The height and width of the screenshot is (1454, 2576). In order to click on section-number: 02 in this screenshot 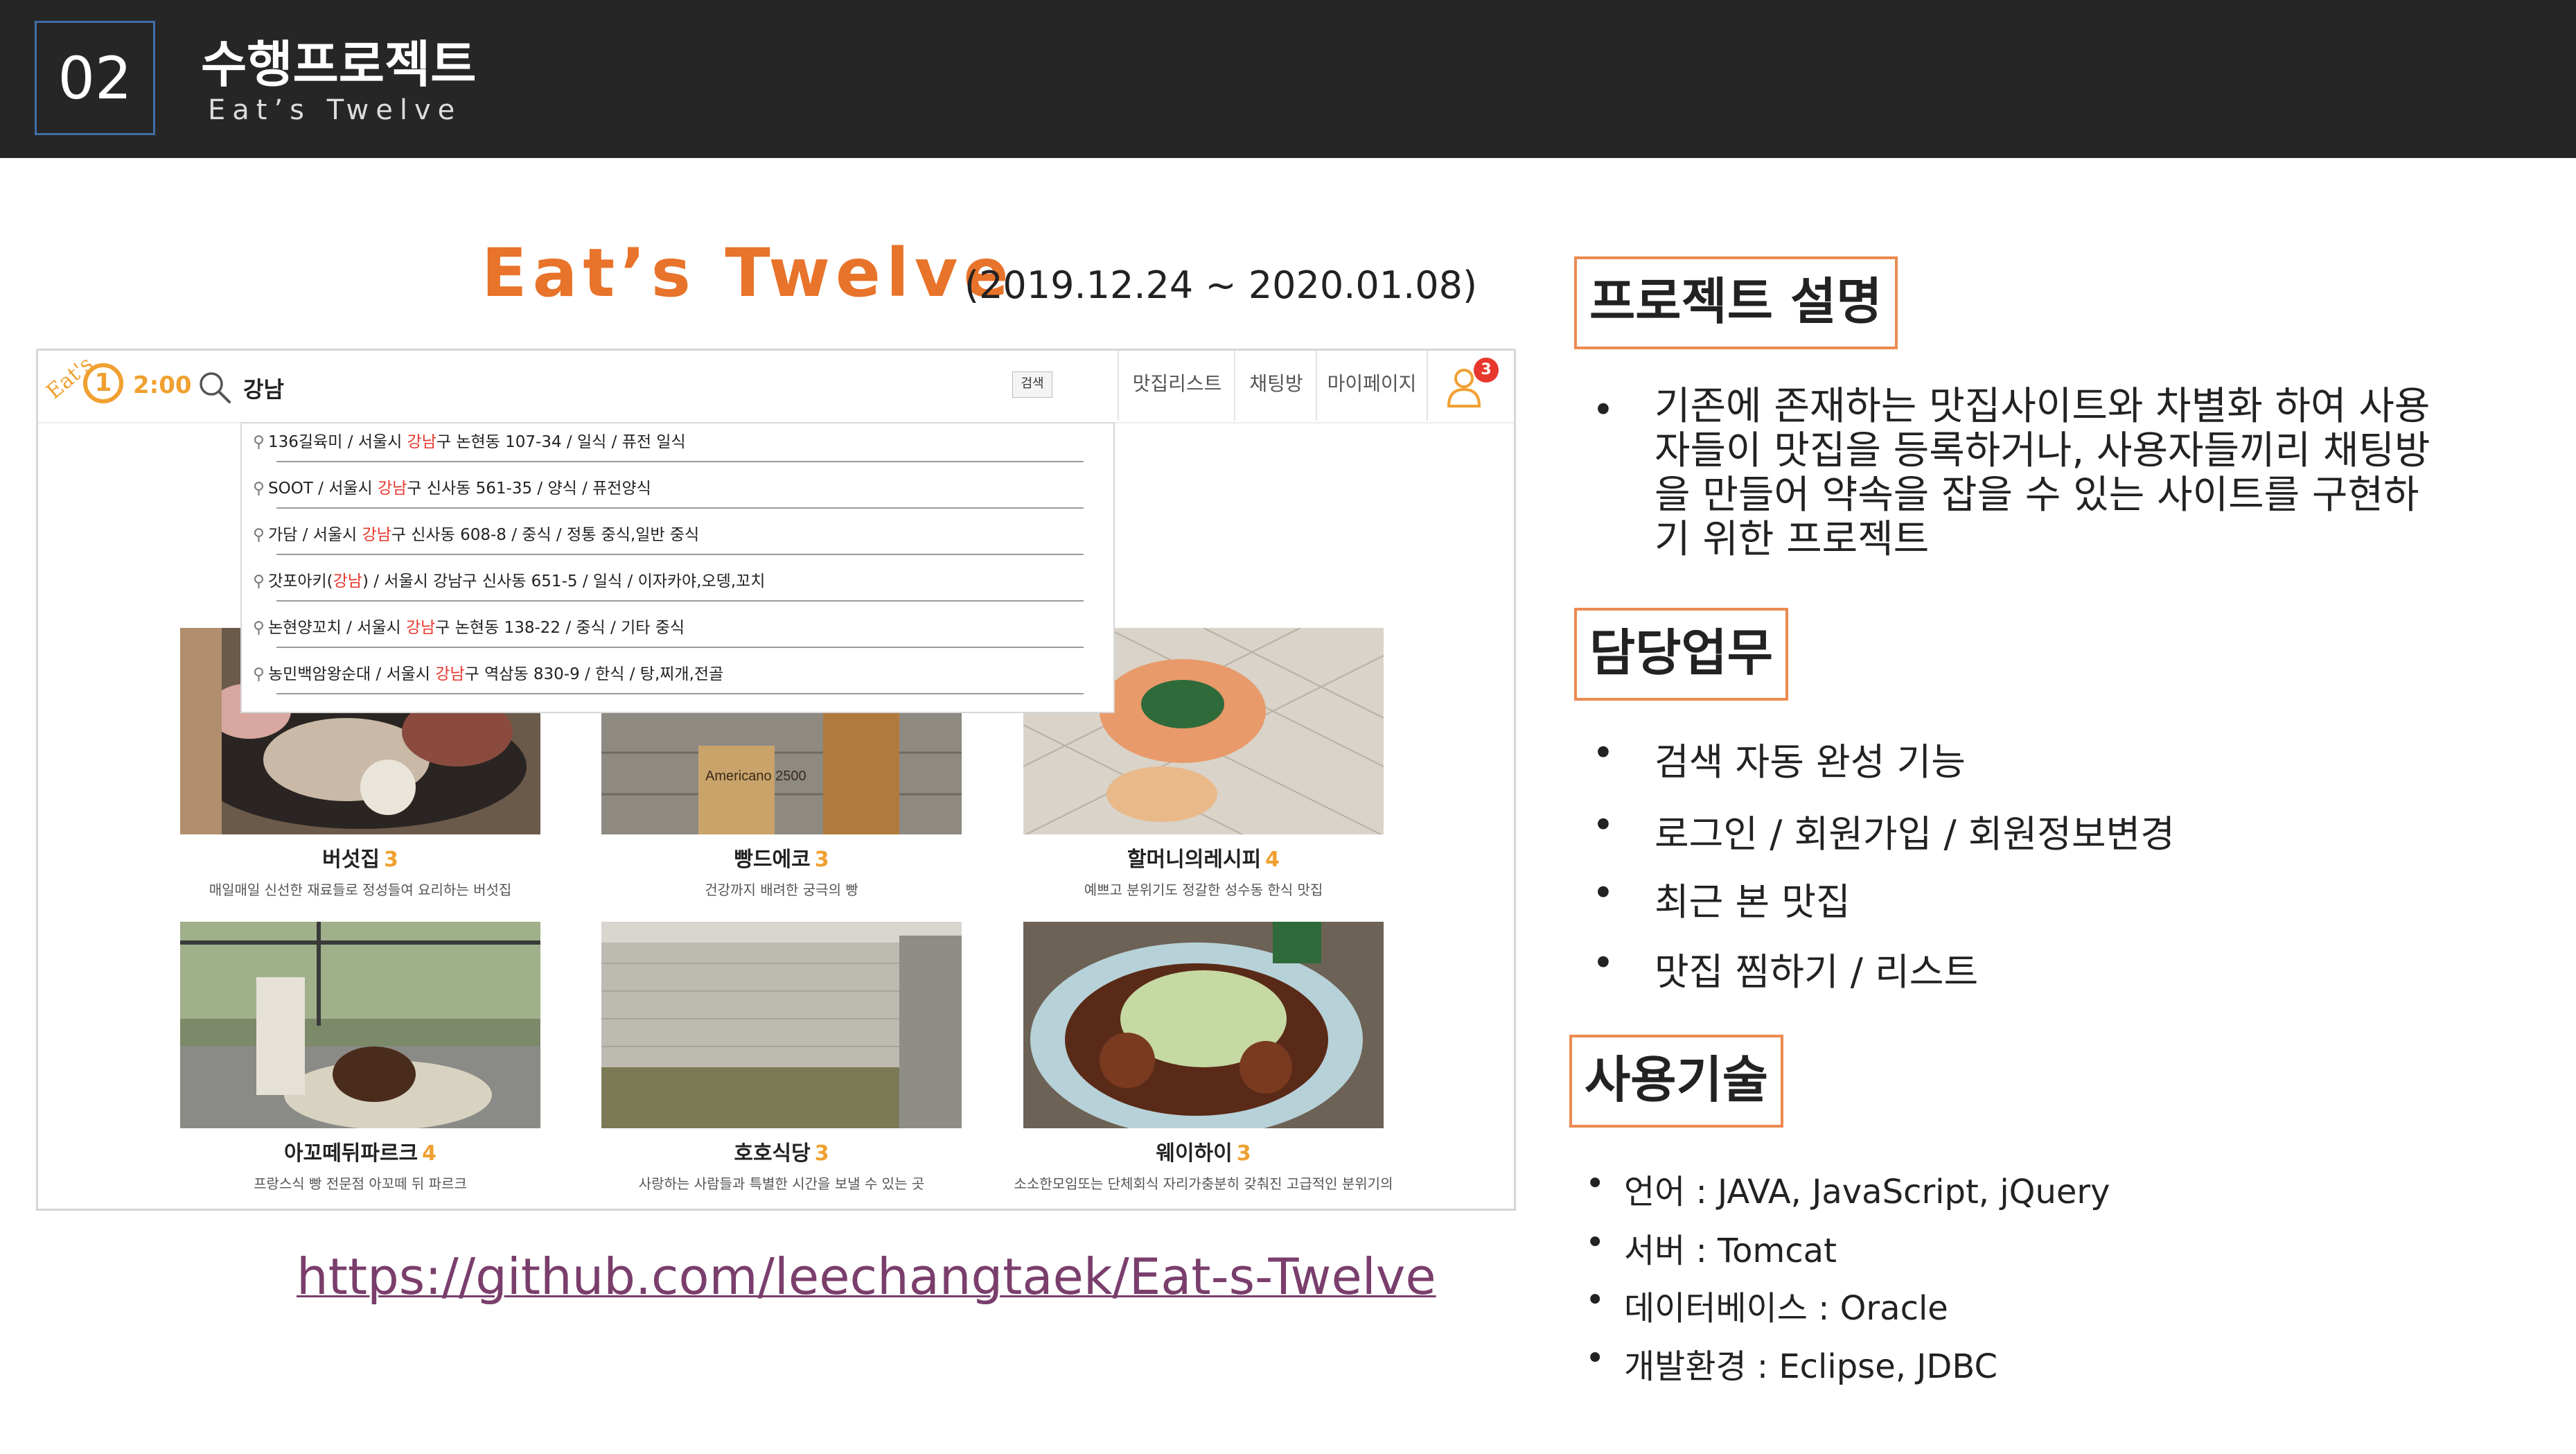, I will do `click(95, 78)`.